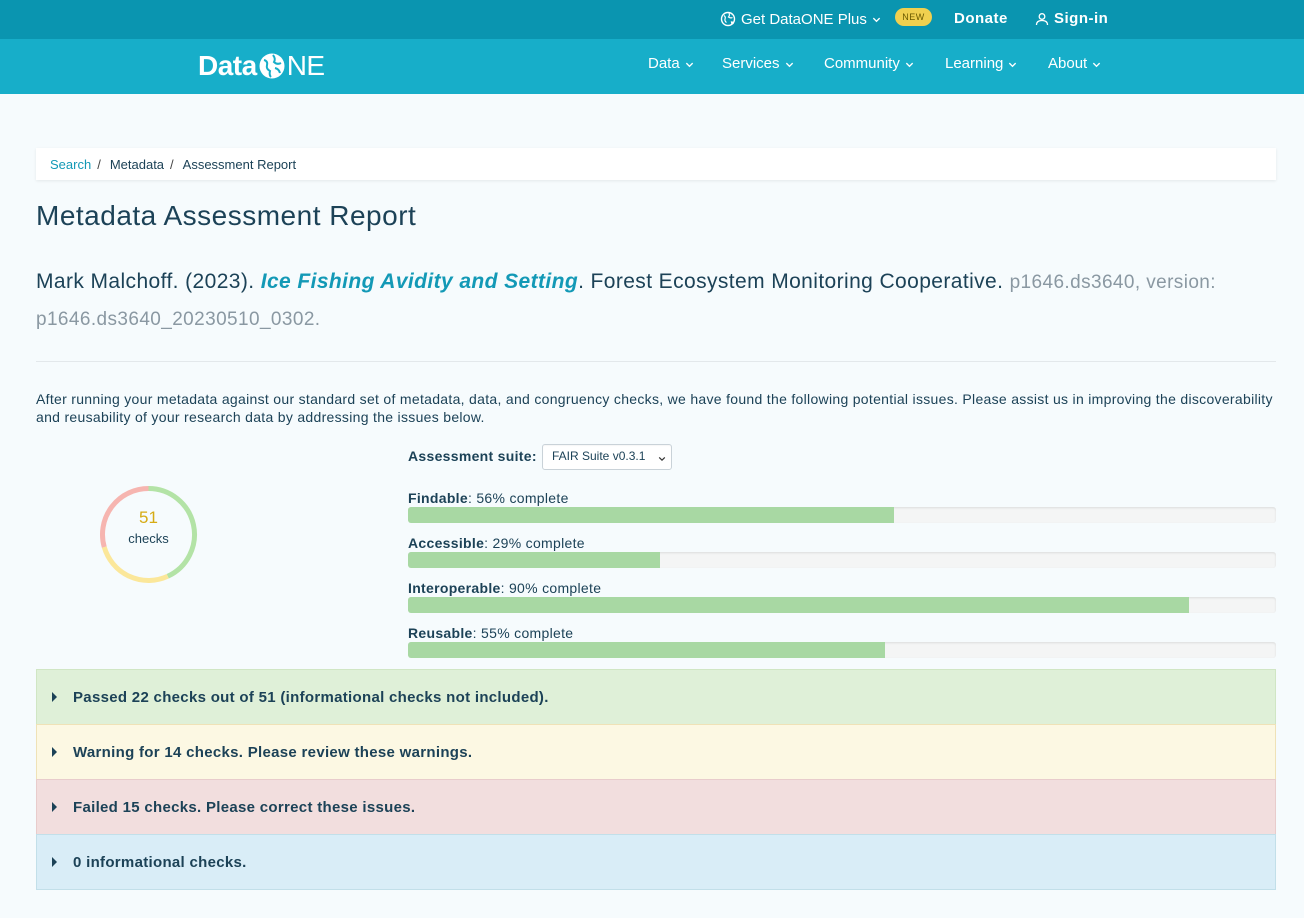 This screenshot has height=918, width=1304. Describe the element at coordinates (1081, 18) in the screenshot. I see `sign-in-label: Sign-in` at that location.